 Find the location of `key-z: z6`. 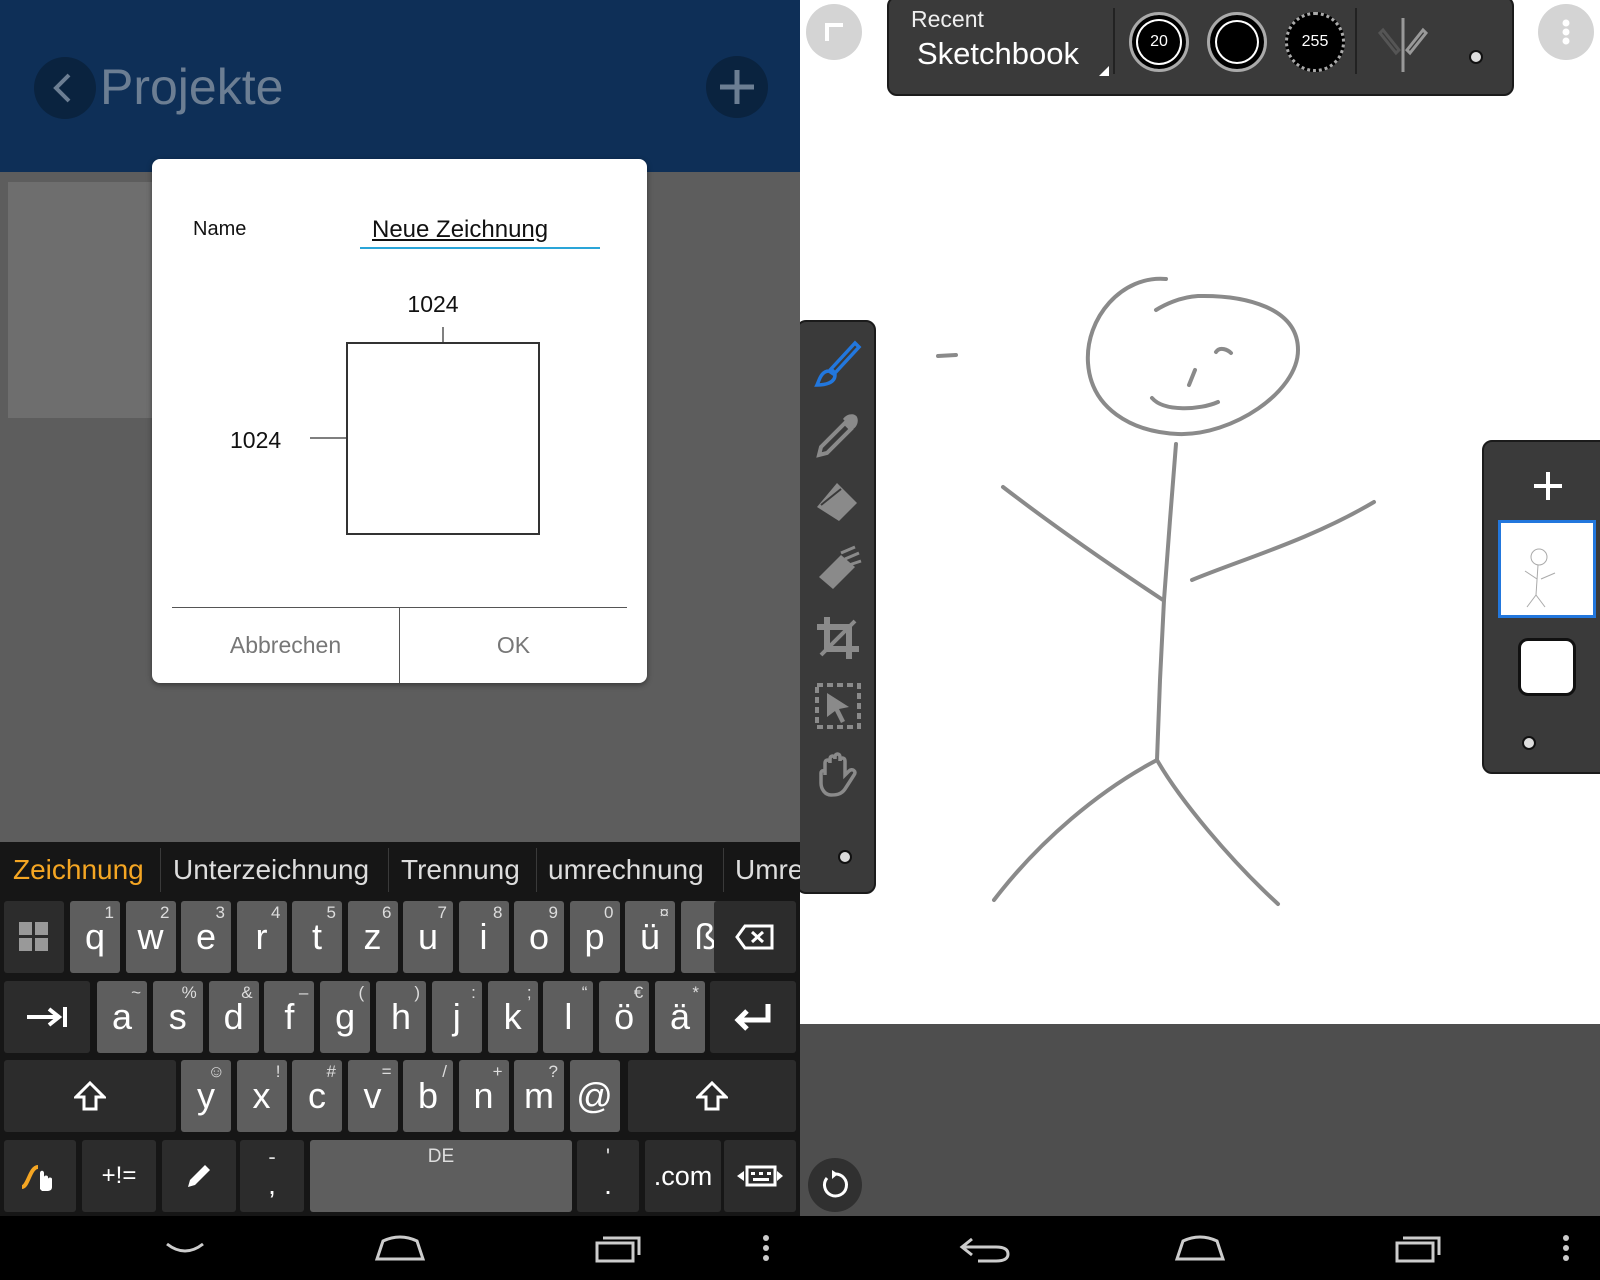

key-z: z6 is located at coordinates (372, 937).